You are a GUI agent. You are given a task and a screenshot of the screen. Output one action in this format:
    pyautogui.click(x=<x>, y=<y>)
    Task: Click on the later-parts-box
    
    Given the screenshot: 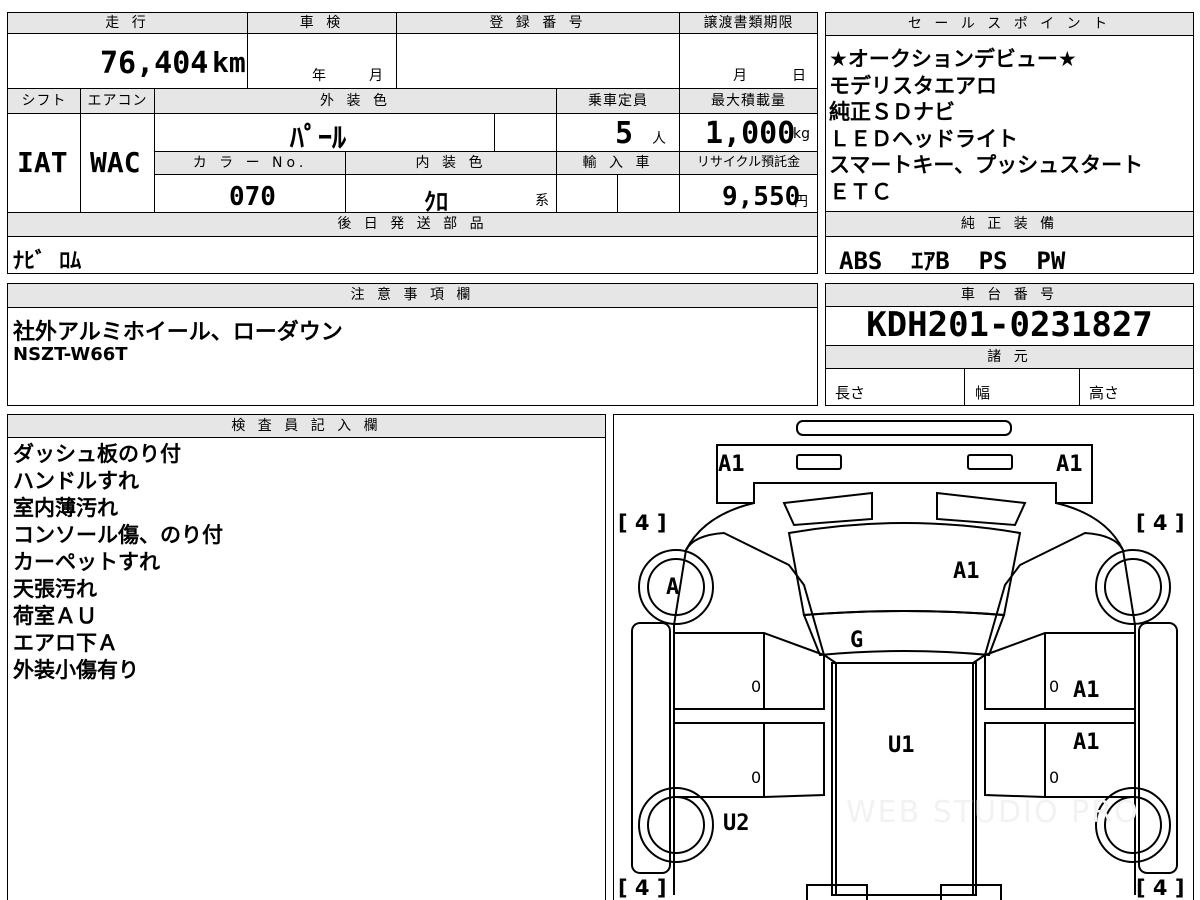 What is the action you would take?
    pyautogui.click(x=412, y=255)
    